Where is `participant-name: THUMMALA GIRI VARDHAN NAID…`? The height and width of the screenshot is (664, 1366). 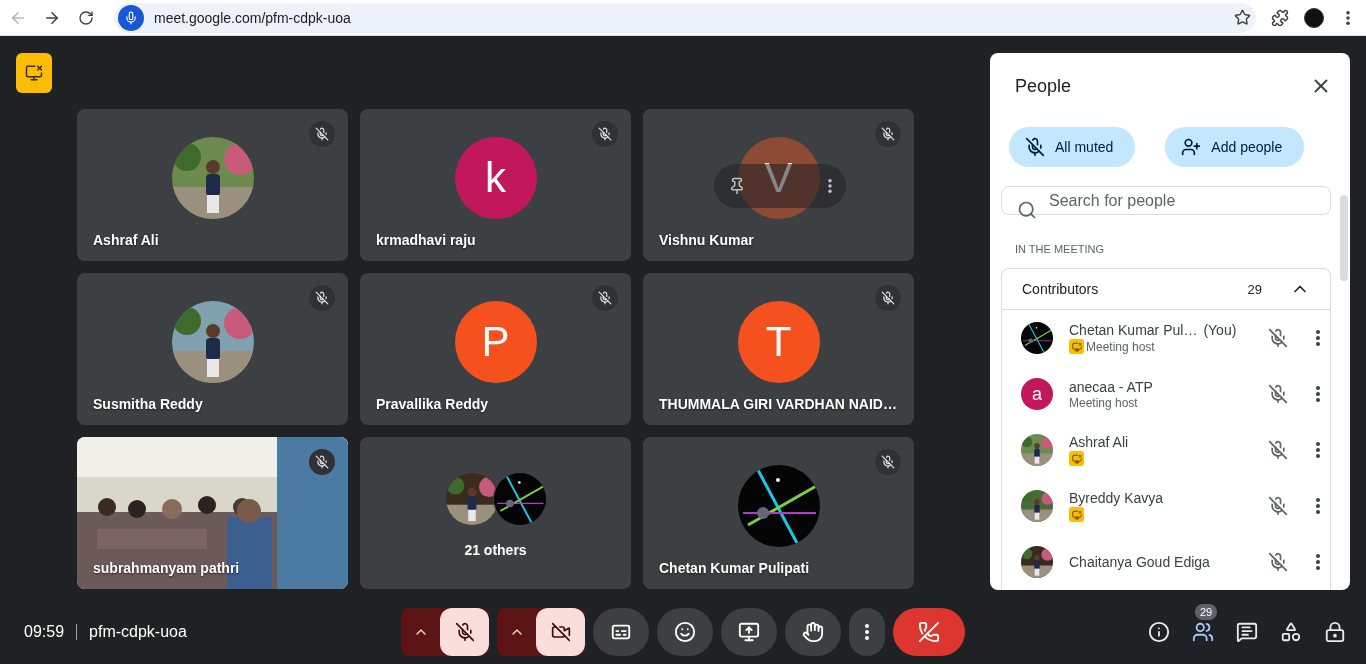
participant-name: THUMMALA GIRI VARDHAN NAID… is located at coordinates (778, 404).